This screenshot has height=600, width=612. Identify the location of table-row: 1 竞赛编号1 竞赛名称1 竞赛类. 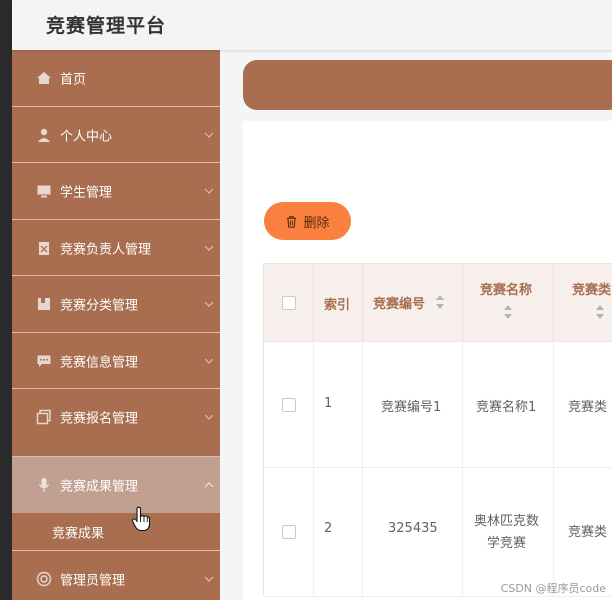
(438, 405).